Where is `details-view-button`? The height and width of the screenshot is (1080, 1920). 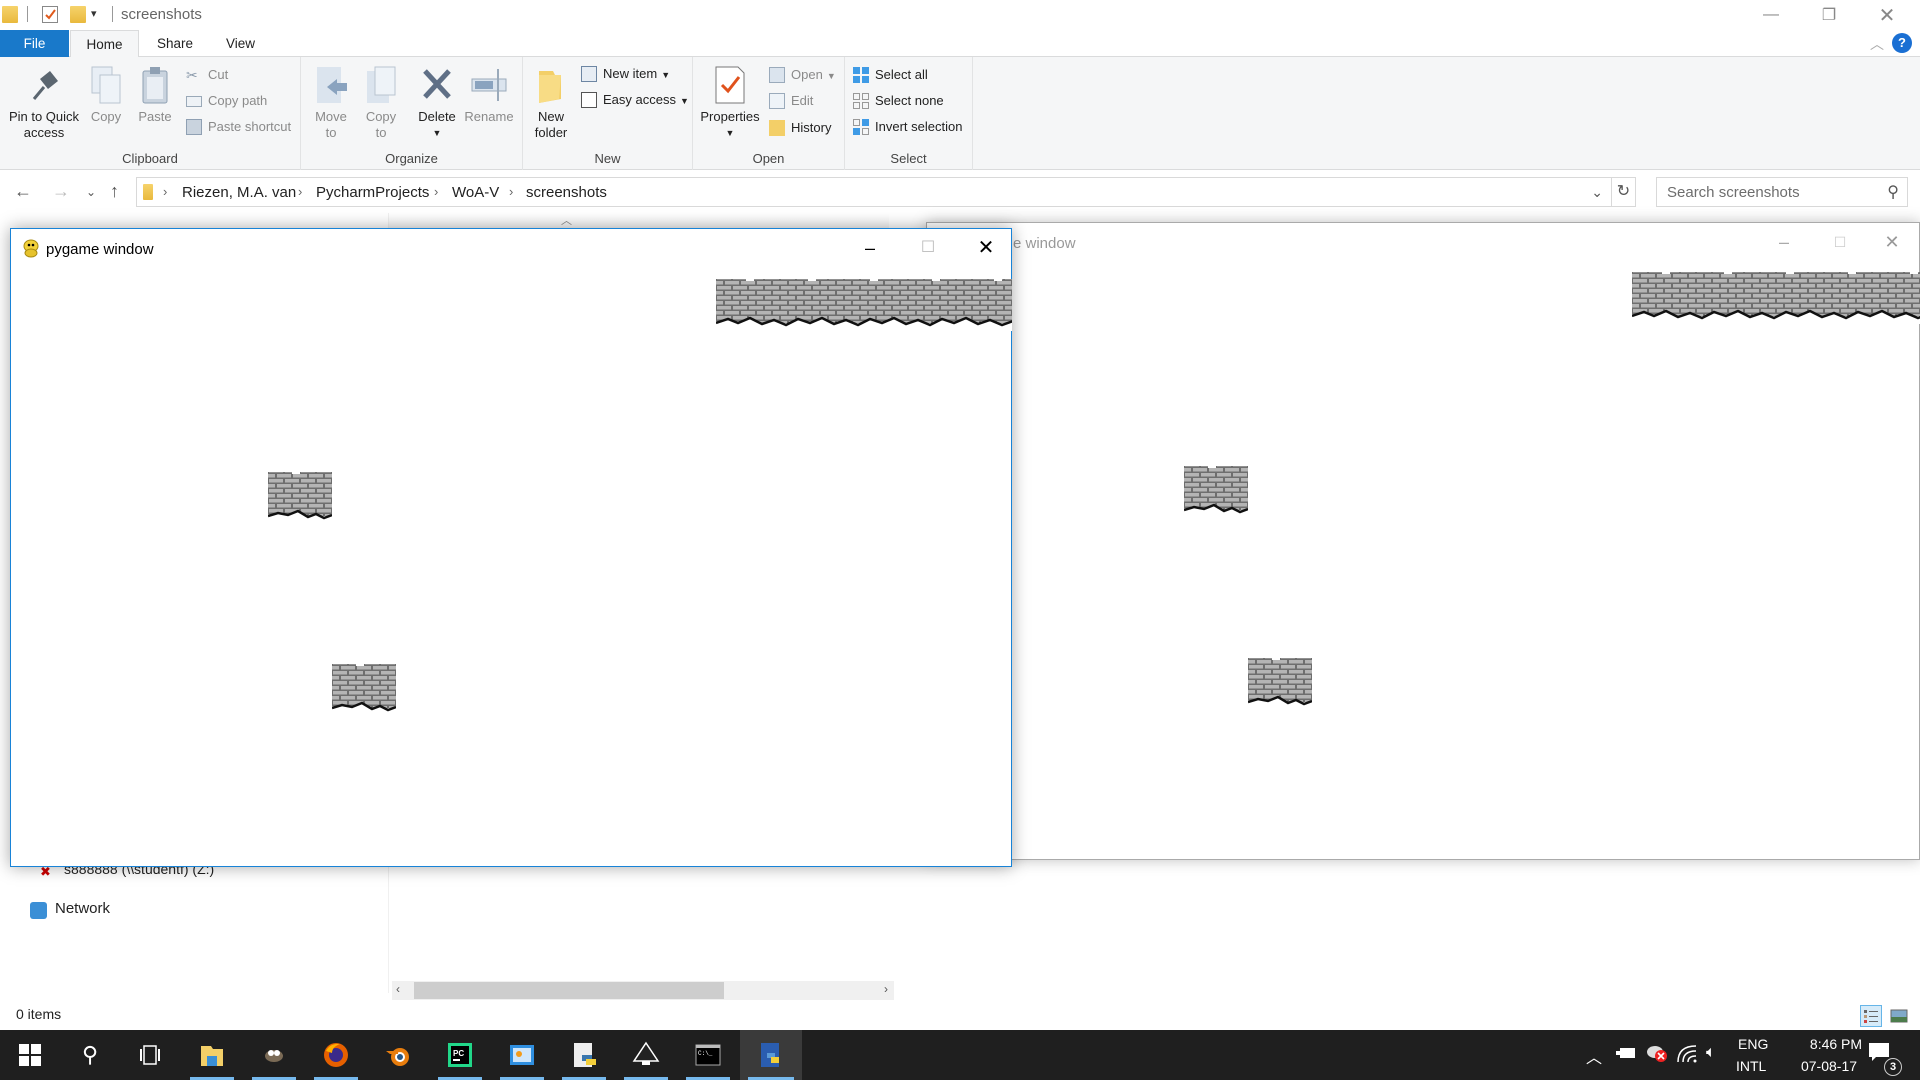
details-view-button is located at coordinates (1871, 1016).